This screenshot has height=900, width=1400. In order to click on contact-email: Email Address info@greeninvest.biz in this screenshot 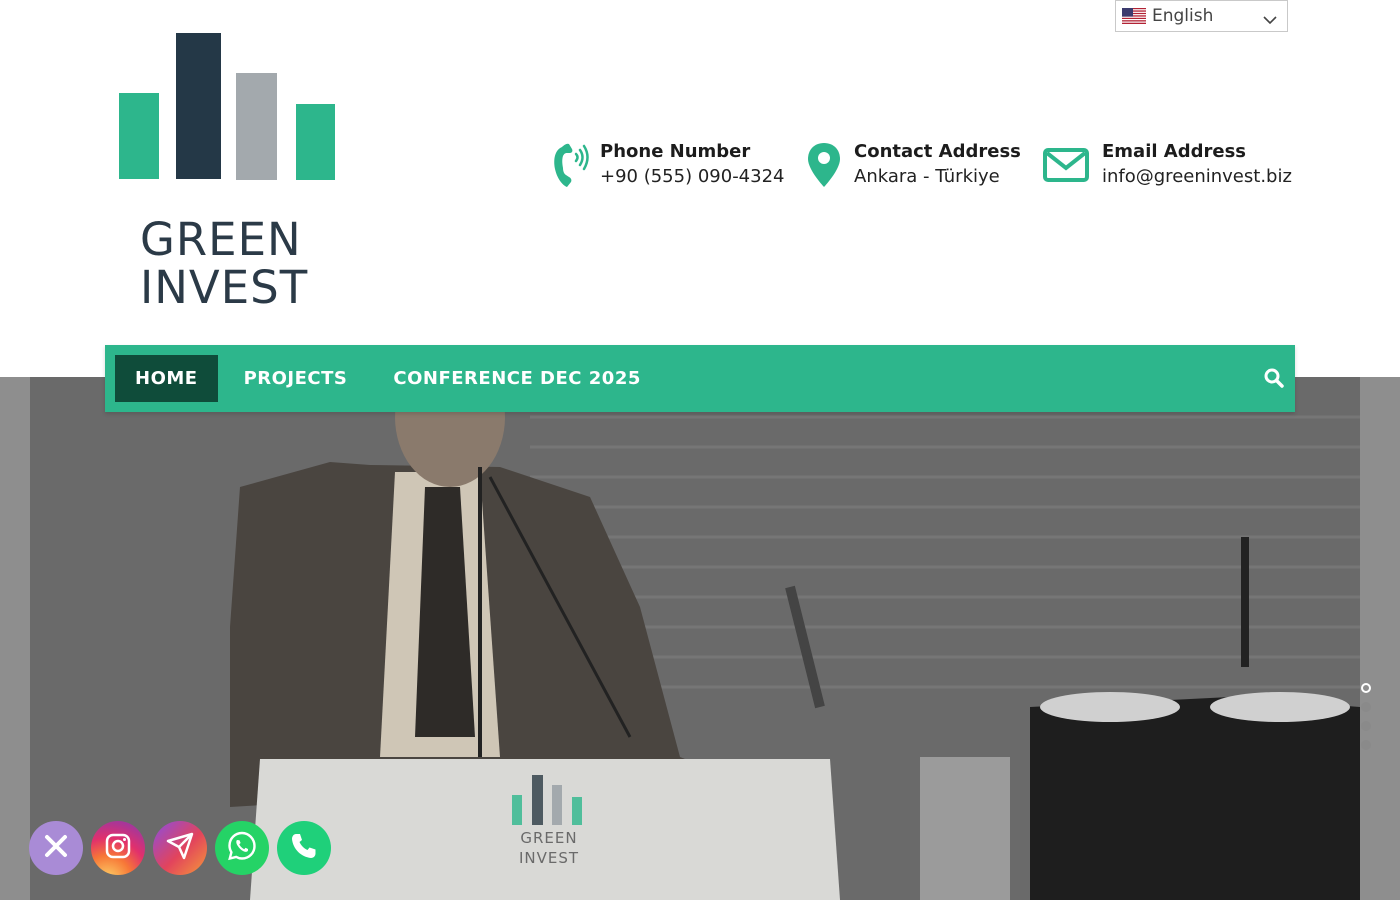, I will do `click(1166, 165)`.